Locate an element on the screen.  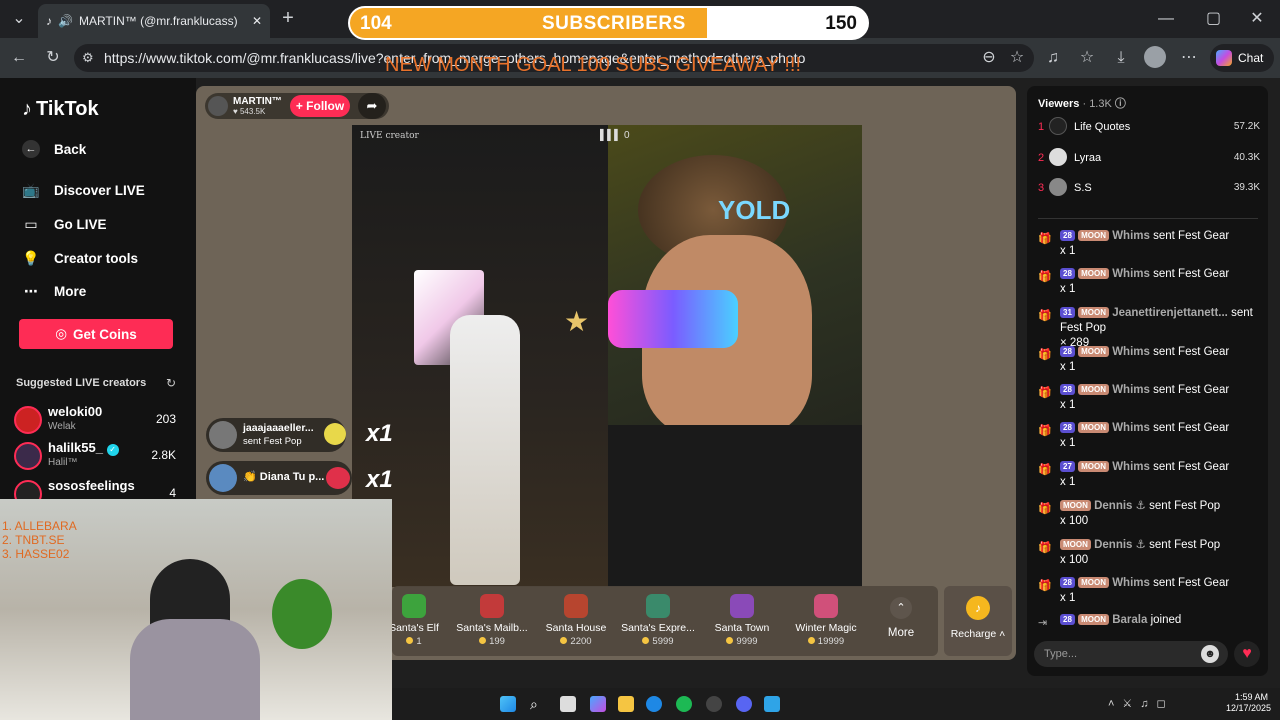
chat-username: Barala is located at coordinates (1129, 620).